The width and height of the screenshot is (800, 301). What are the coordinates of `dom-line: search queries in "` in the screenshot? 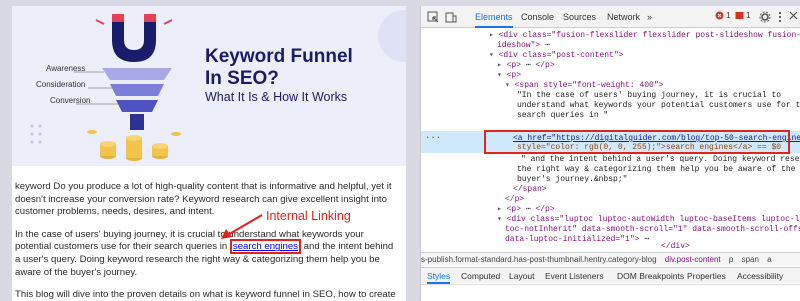 It's located at (610, 116).